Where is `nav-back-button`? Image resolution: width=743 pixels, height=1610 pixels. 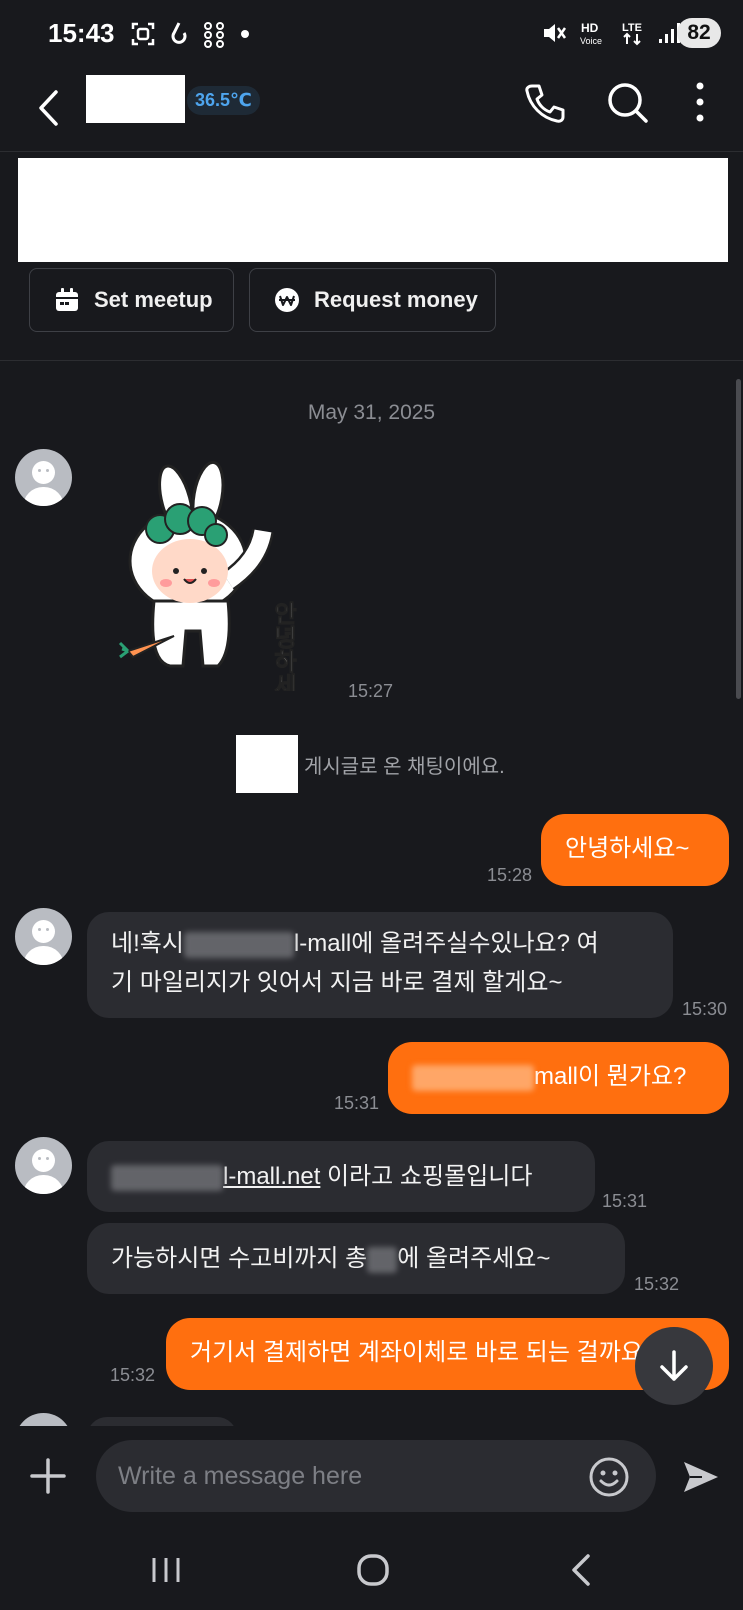 nav-back-button is located at coordinates (582, 1570).